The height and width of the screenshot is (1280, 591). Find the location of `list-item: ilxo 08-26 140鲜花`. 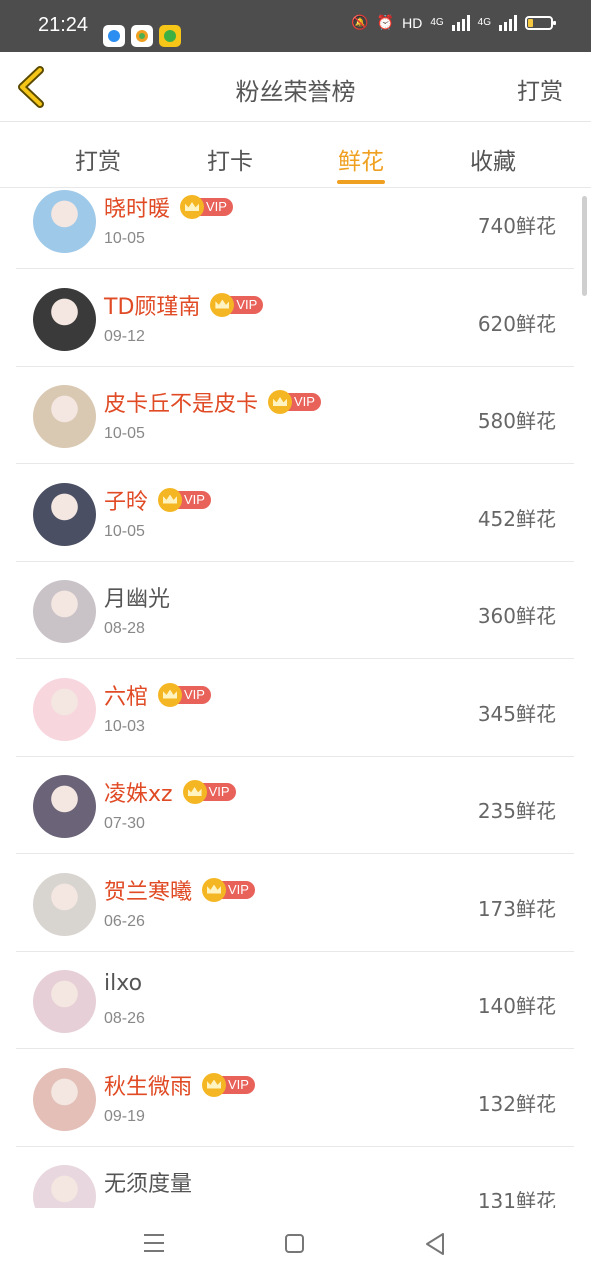

list-item: ilxo 08-26 140鲜花 is located at coordinates (295, 1000).